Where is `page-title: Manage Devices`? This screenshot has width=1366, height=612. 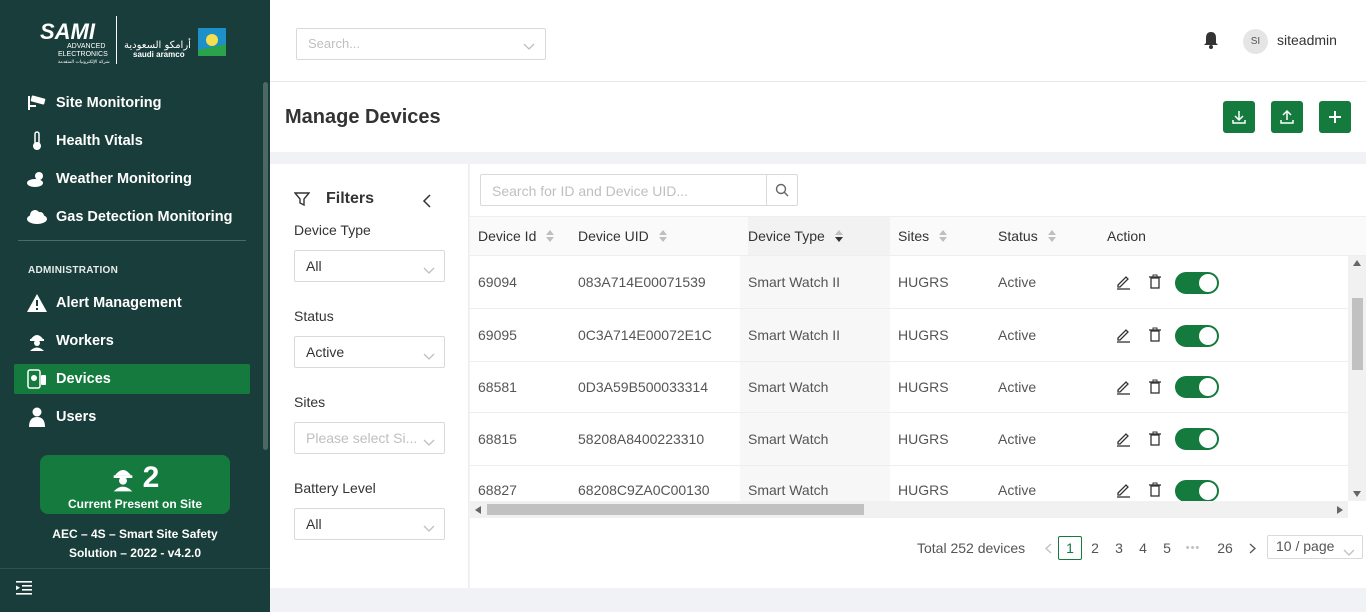 page-title: Manage Devices is located at coordinates (363, 117).